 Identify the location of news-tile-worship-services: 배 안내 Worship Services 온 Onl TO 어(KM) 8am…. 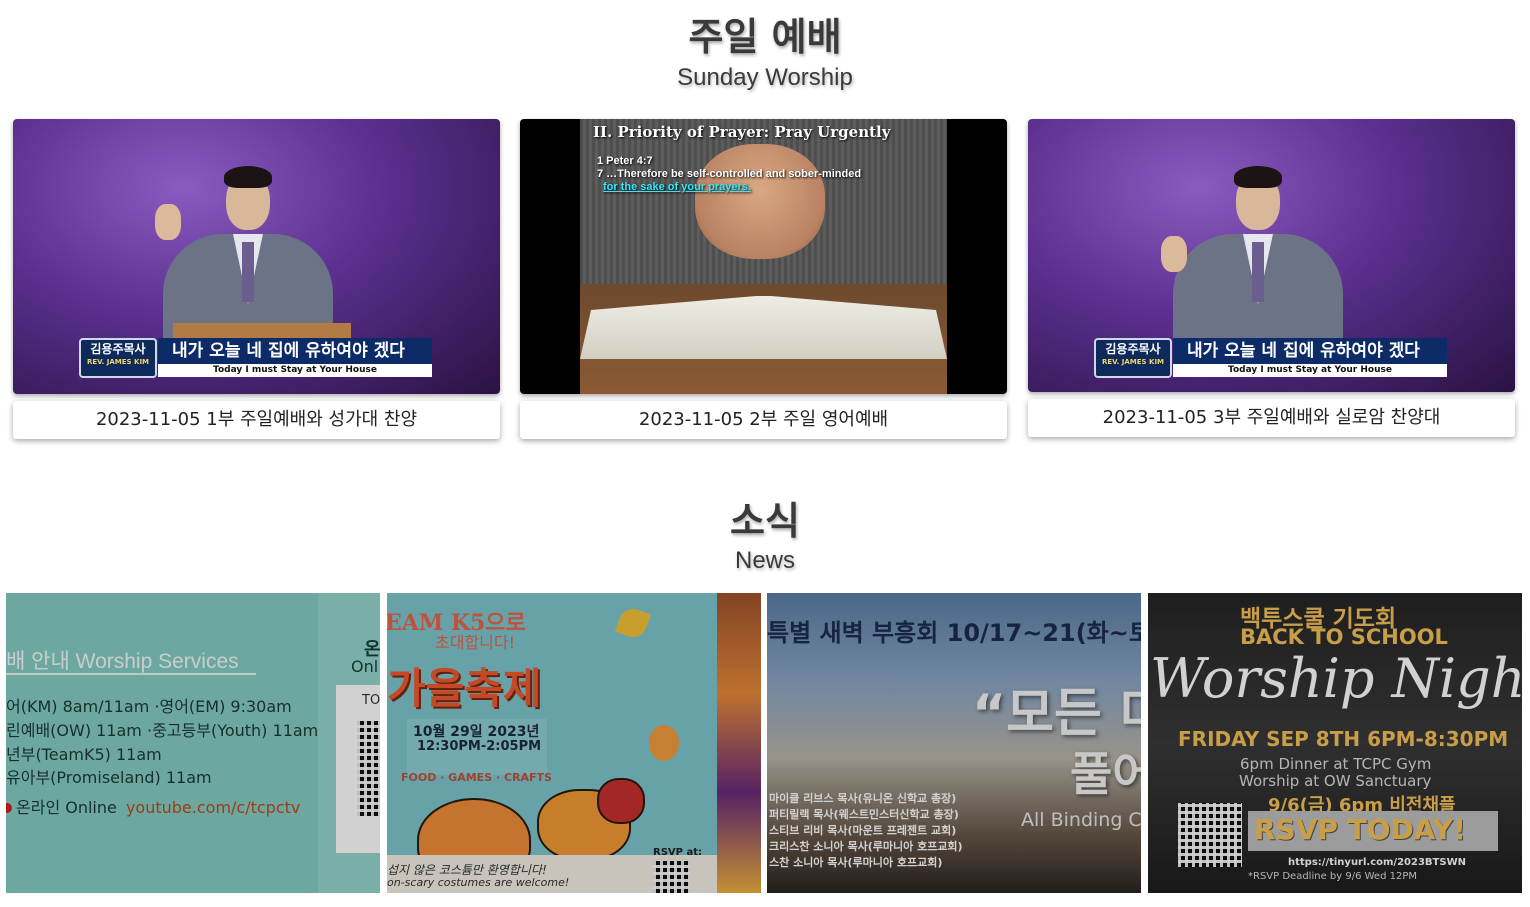
(193, 743).